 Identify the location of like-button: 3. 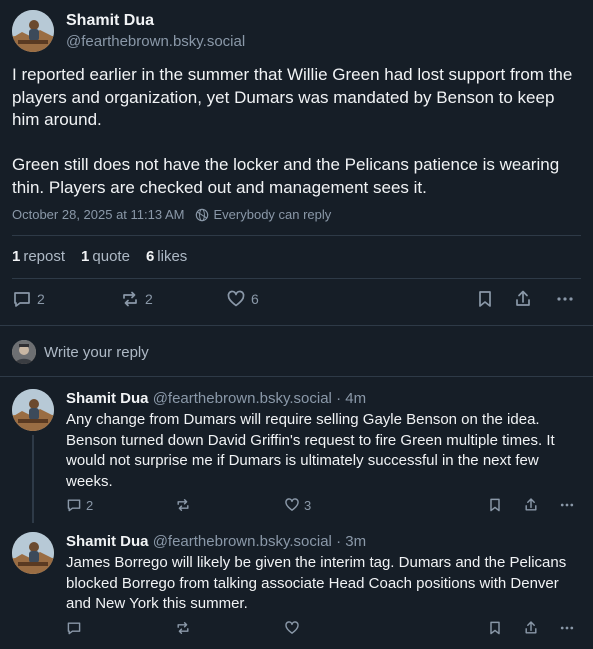
(297, 505).